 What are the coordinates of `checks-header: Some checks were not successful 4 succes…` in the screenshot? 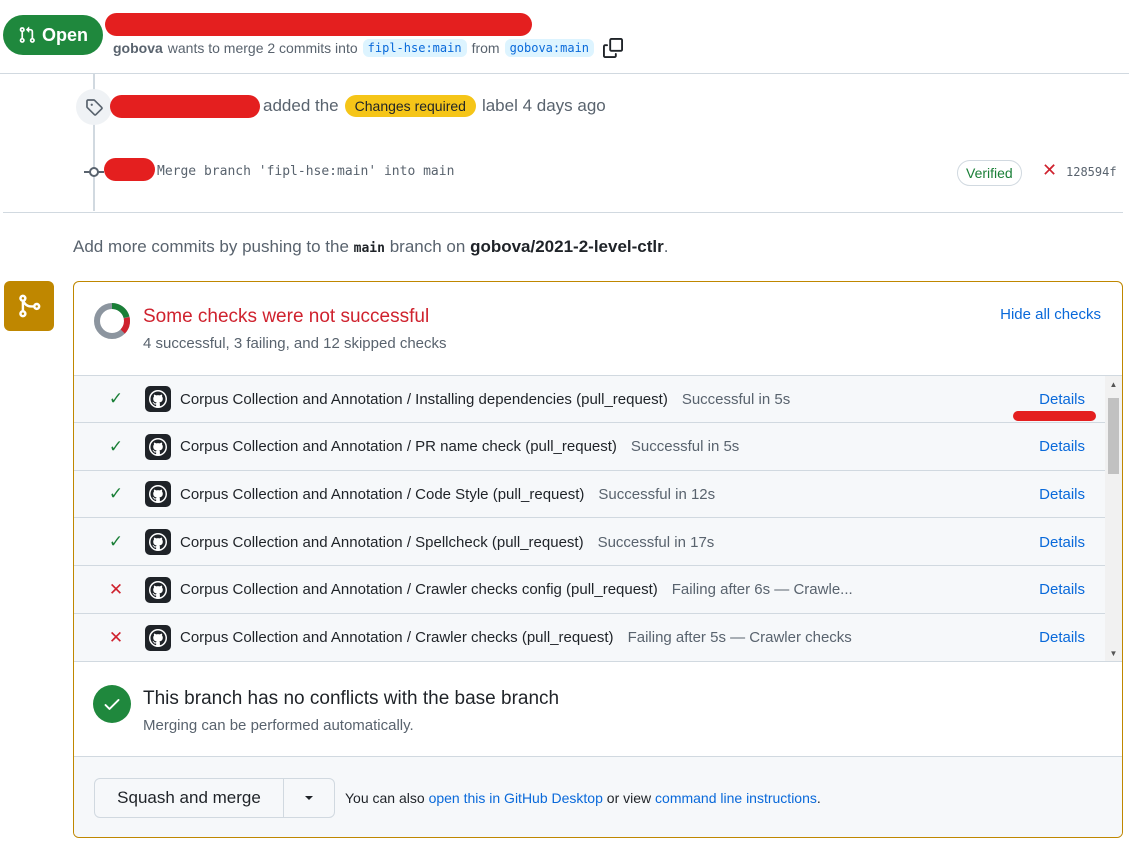 It's located at (598, 328).